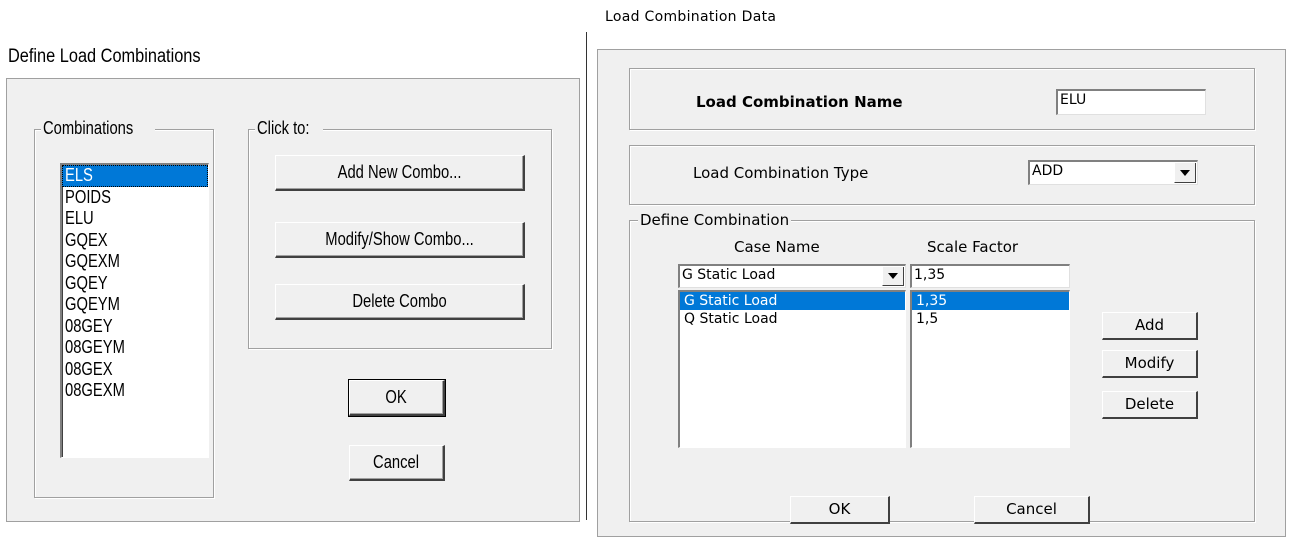 The width and height of the screenshot is (1290, 537). Describe the element at coordinates (89, 325) in the screenshot. I see `list-item-label: 08GEY` at that location.